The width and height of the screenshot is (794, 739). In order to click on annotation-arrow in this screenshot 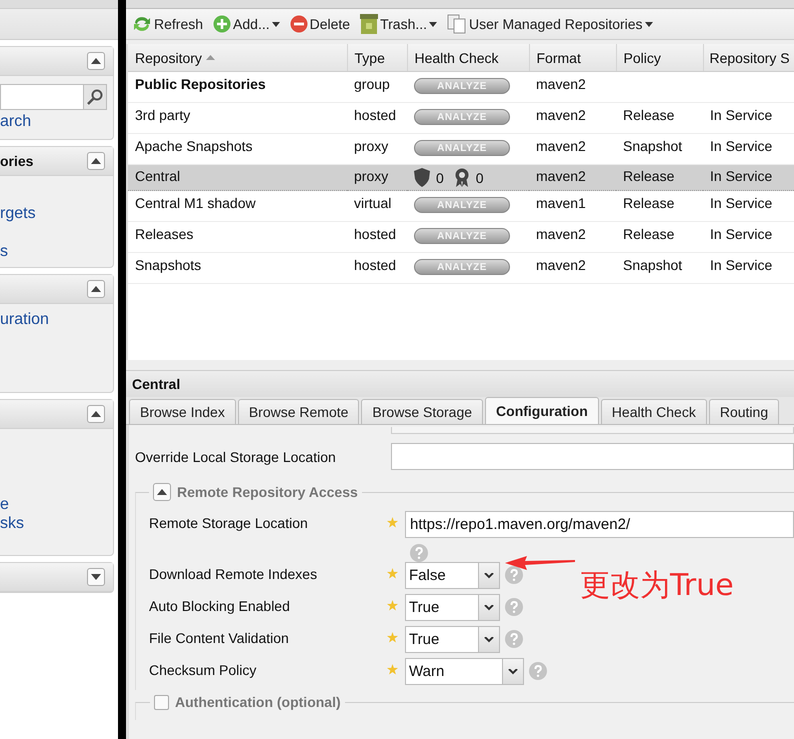, I will do `click(540, 563)`.